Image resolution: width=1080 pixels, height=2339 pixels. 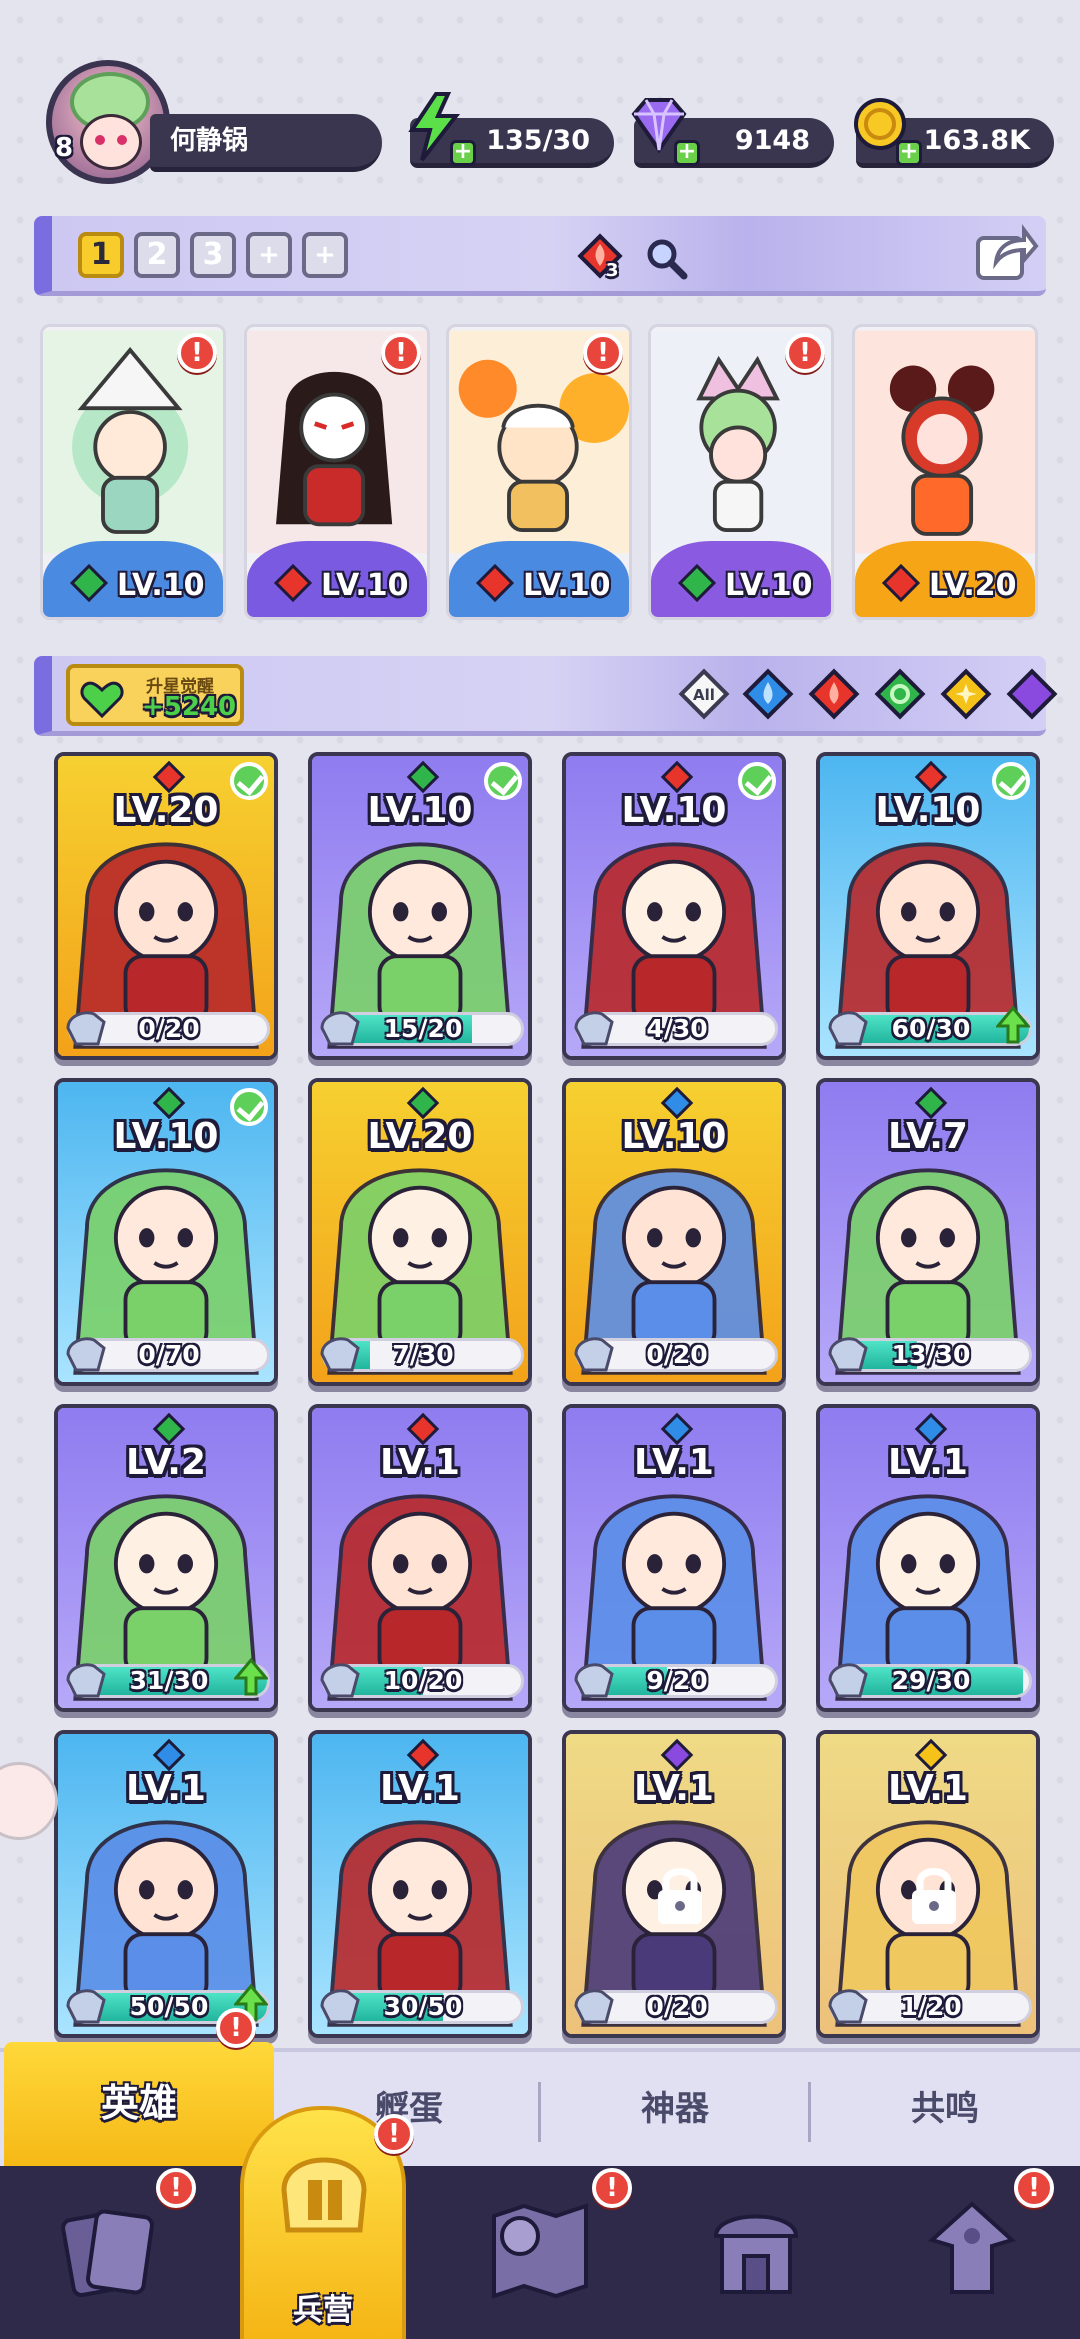 I want to click on team-slot-add-2: +, so click(x=325, y=255).